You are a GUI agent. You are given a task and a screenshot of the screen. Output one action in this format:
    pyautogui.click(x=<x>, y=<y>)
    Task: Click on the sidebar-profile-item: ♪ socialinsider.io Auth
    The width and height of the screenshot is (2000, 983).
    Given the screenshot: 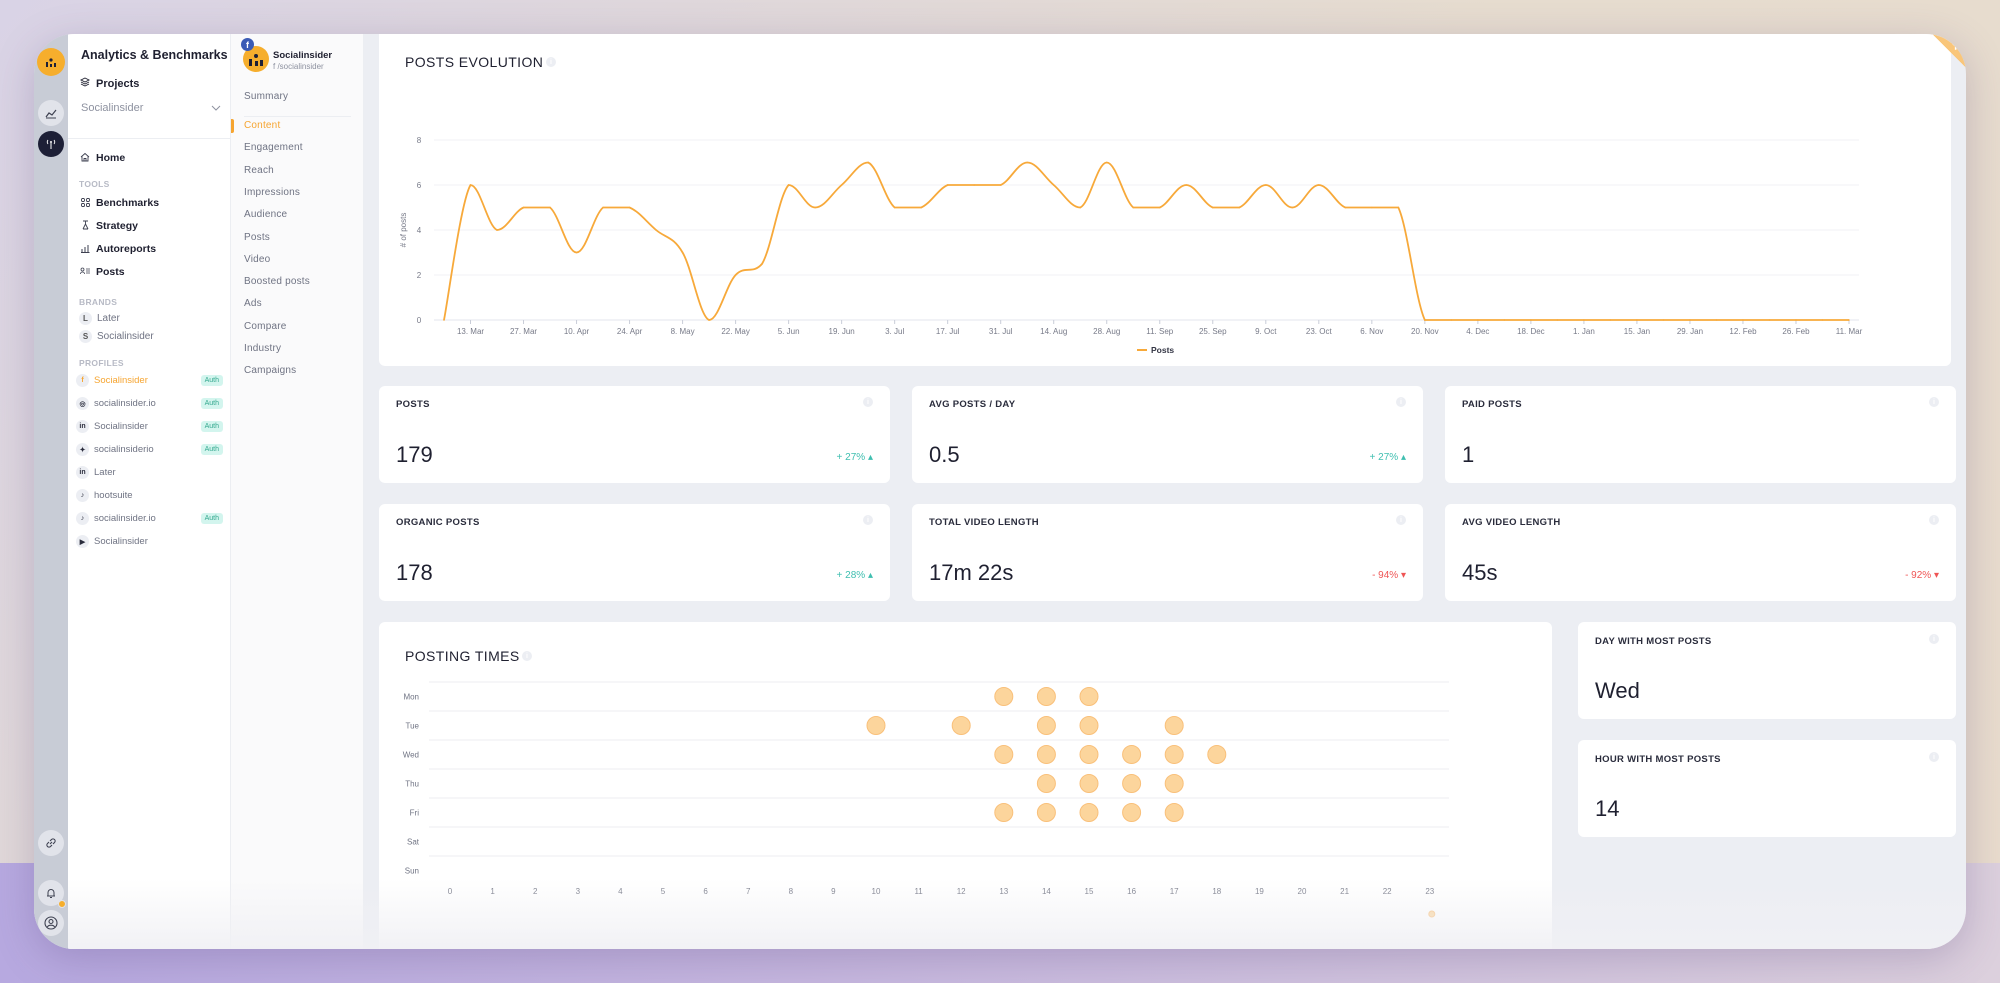 What is the action you would take?
    pyautogui.click(x=149, y=518)
    